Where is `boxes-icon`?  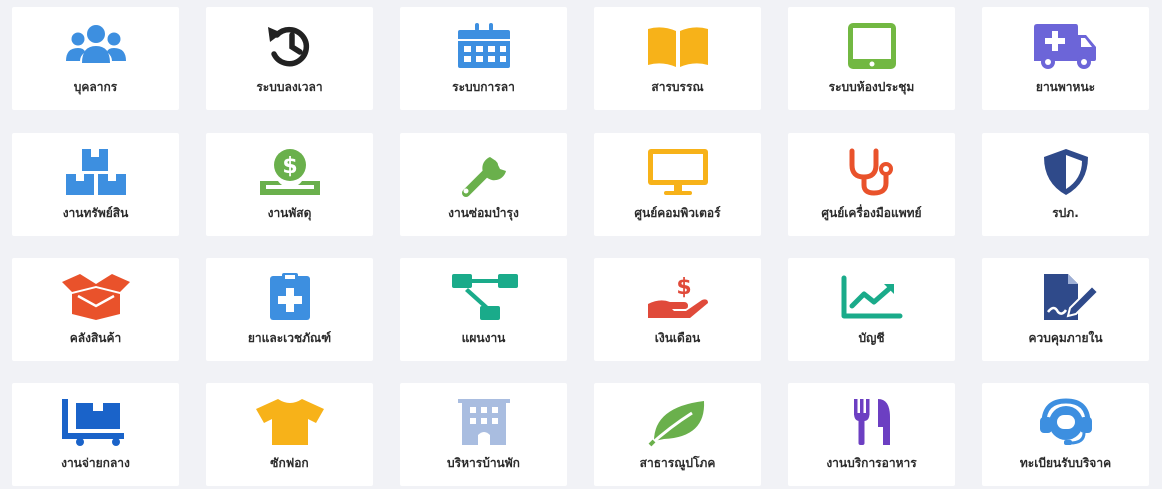 boxes-icon is located at coordinates (96, 172).